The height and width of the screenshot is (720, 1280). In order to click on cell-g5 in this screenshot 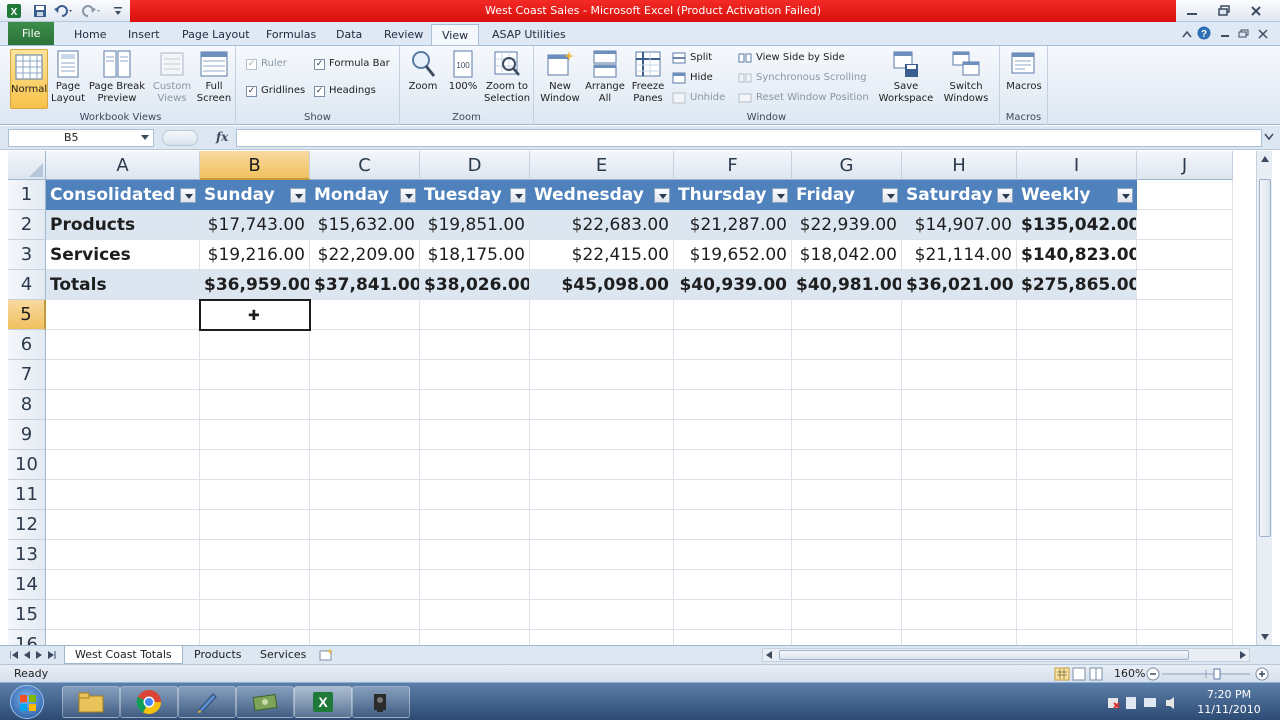, I will do `click(847, 315)`.